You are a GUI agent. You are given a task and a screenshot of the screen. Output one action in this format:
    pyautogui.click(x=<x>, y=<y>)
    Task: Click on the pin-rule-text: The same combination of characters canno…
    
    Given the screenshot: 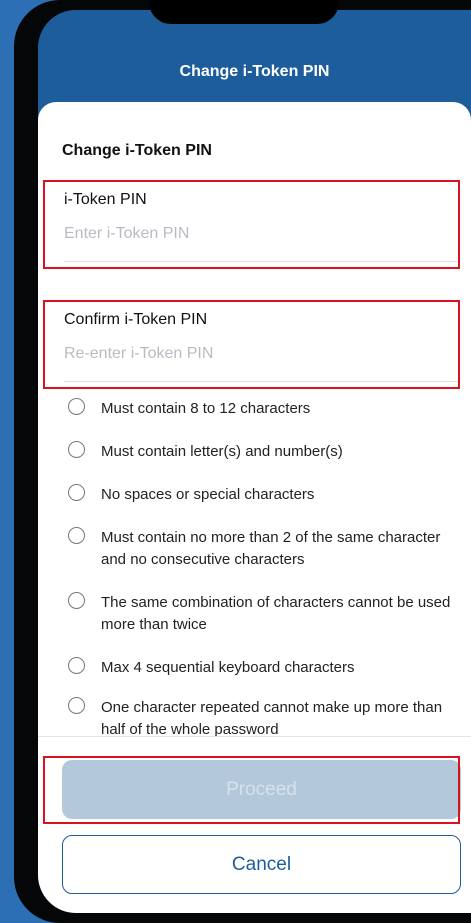 What is the action you would take?
    pyautogui.click(x=276, y=613)
    